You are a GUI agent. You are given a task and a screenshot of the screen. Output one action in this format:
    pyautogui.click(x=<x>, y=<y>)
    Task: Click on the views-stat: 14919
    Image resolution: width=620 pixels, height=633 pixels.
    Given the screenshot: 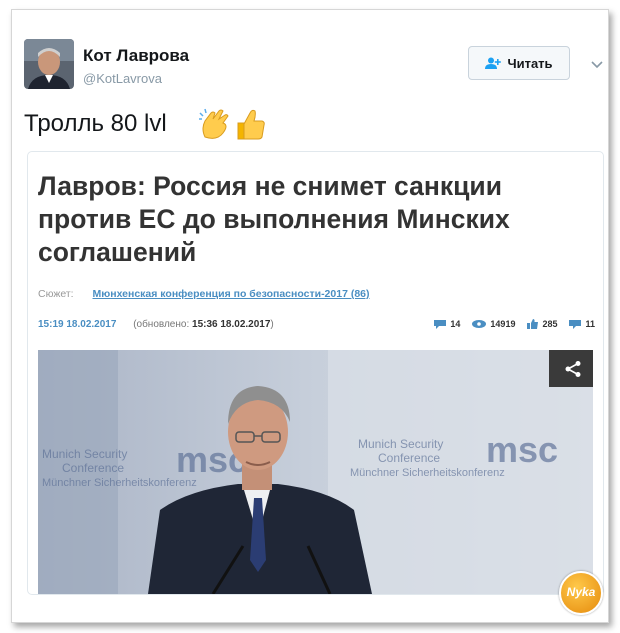 What is the action you would take?
    pyautogui.click(x=493, y=324)
    